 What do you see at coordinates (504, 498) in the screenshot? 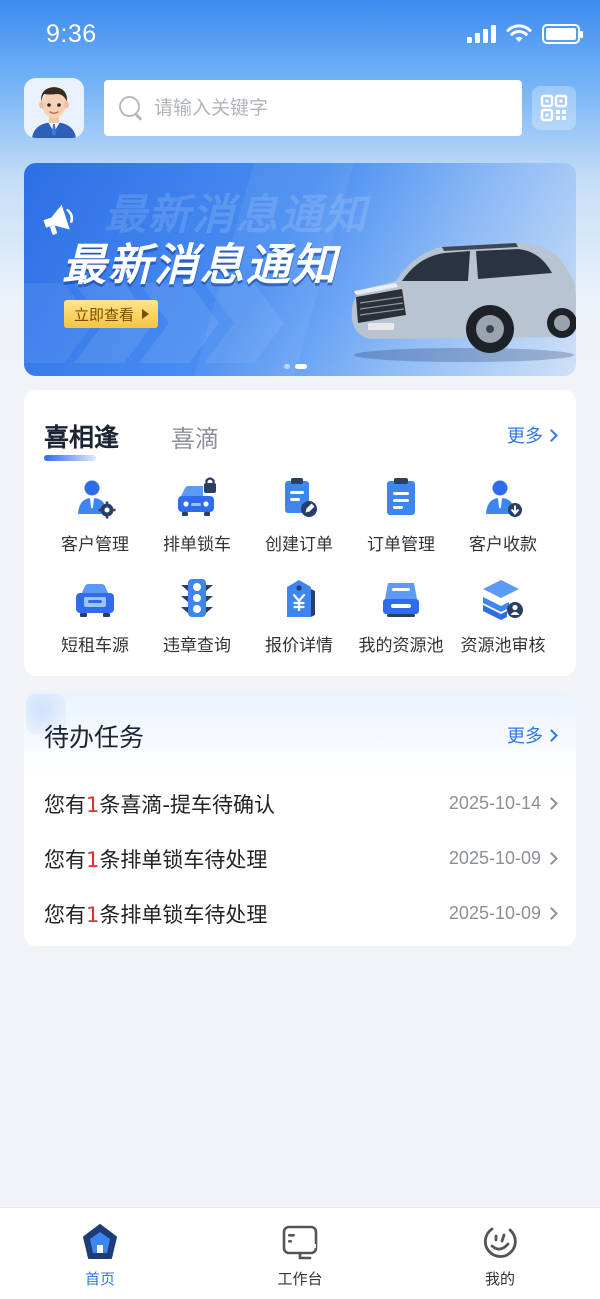
I see `customer-payment-icon` at bounding box center [504, 498].